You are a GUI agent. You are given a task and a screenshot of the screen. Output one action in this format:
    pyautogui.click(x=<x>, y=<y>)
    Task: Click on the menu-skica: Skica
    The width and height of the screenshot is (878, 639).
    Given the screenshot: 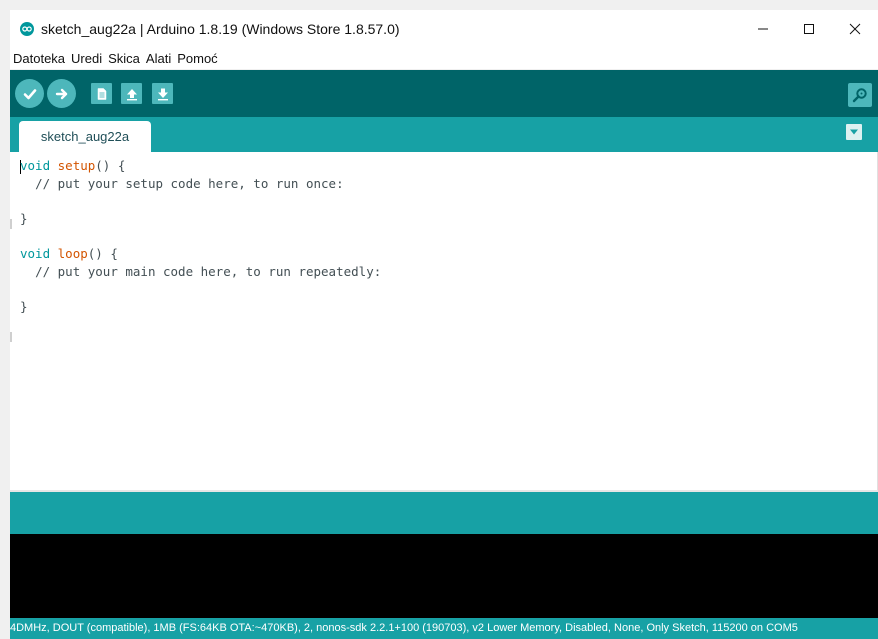 What is the action you would take?
    pyautogui.click(x=124, y=58)
    